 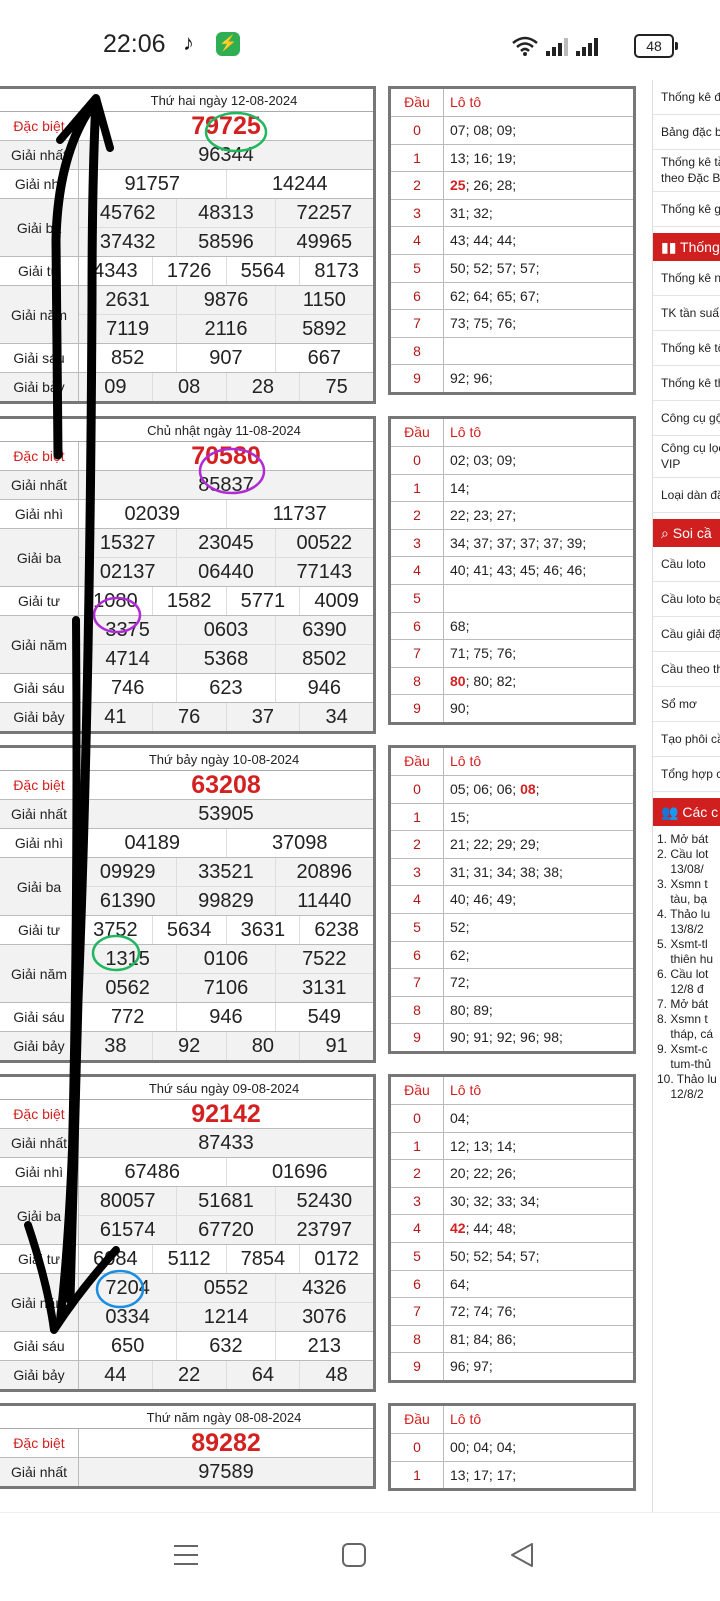 What do you see at coordinates (688, 1079) in the screenshot?
I see `forum-post-link: 10. Thảo lu` at bounding box center [688, 1079].